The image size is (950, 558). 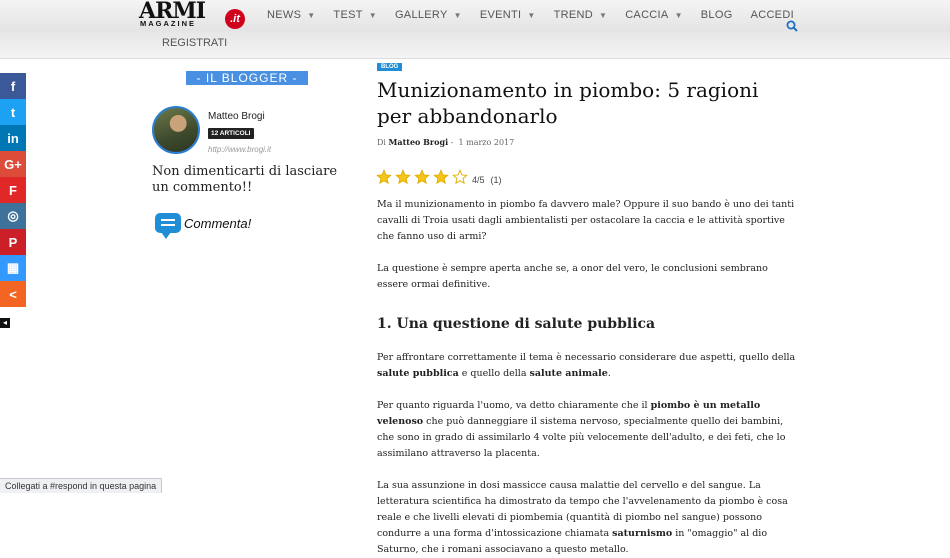 I want to click on delicious-share-icon: ▦, so click(x=13, y=268).